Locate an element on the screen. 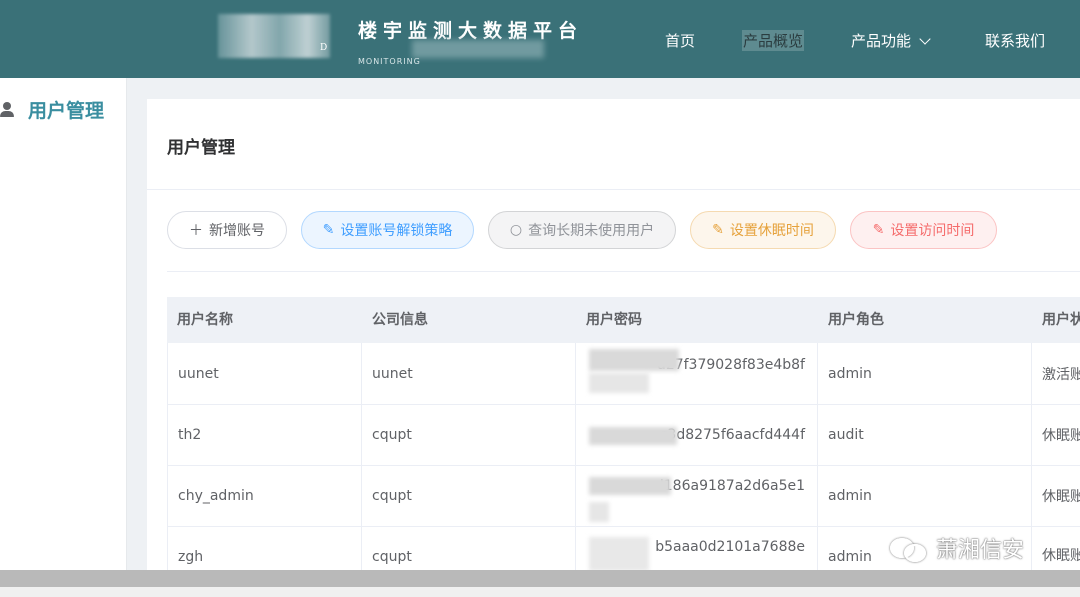  cell-company: uunet is located at coordinates (469, 373).